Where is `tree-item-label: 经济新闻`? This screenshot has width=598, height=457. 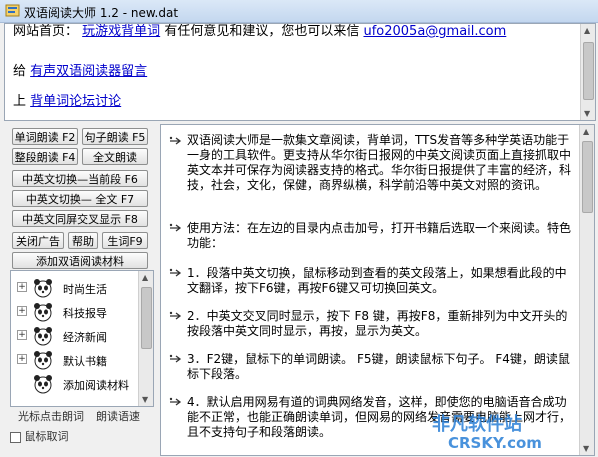
tree-item-label: 经济新闻 is located at coordinates (85, 337).